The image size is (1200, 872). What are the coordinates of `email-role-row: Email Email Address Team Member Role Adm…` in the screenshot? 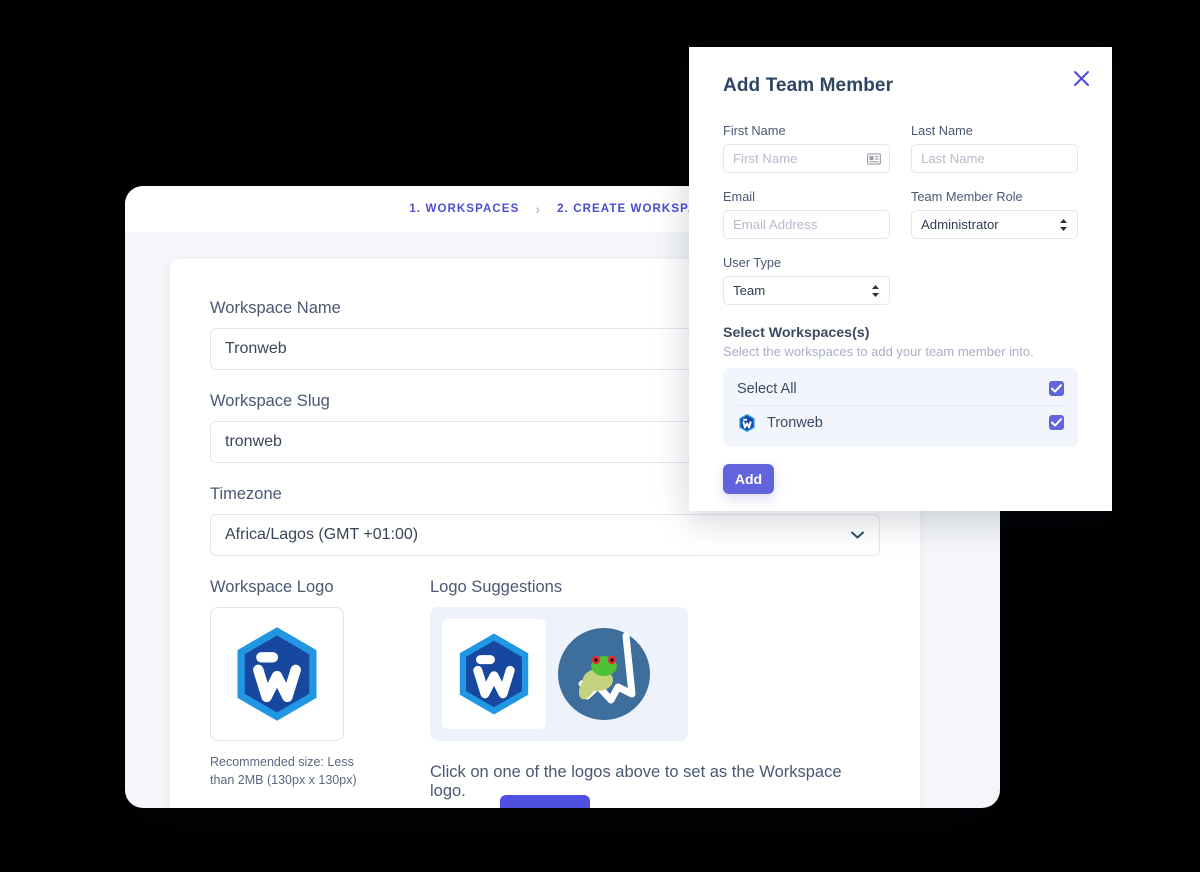 It's located at (900, 222).